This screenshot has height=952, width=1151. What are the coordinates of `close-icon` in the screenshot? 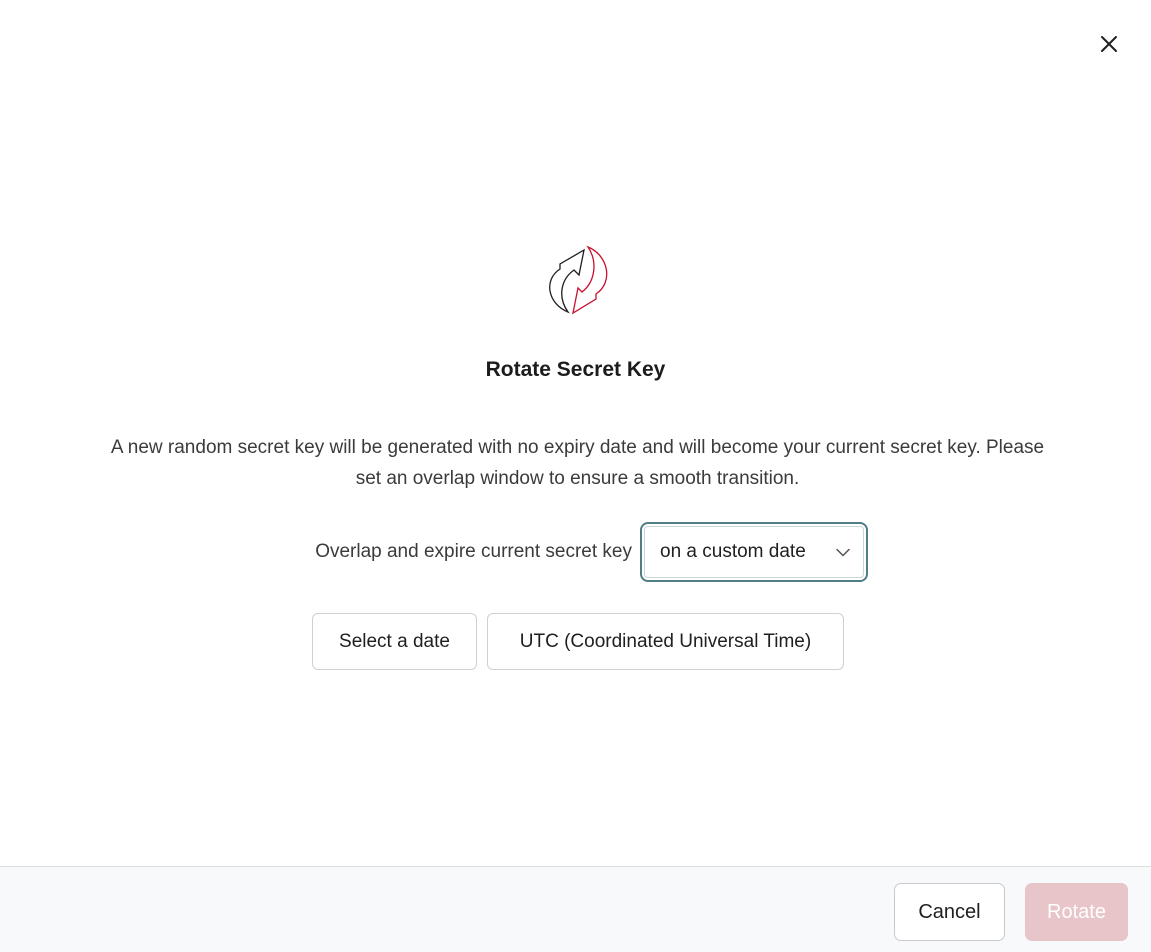 It's located at (1109, 44).